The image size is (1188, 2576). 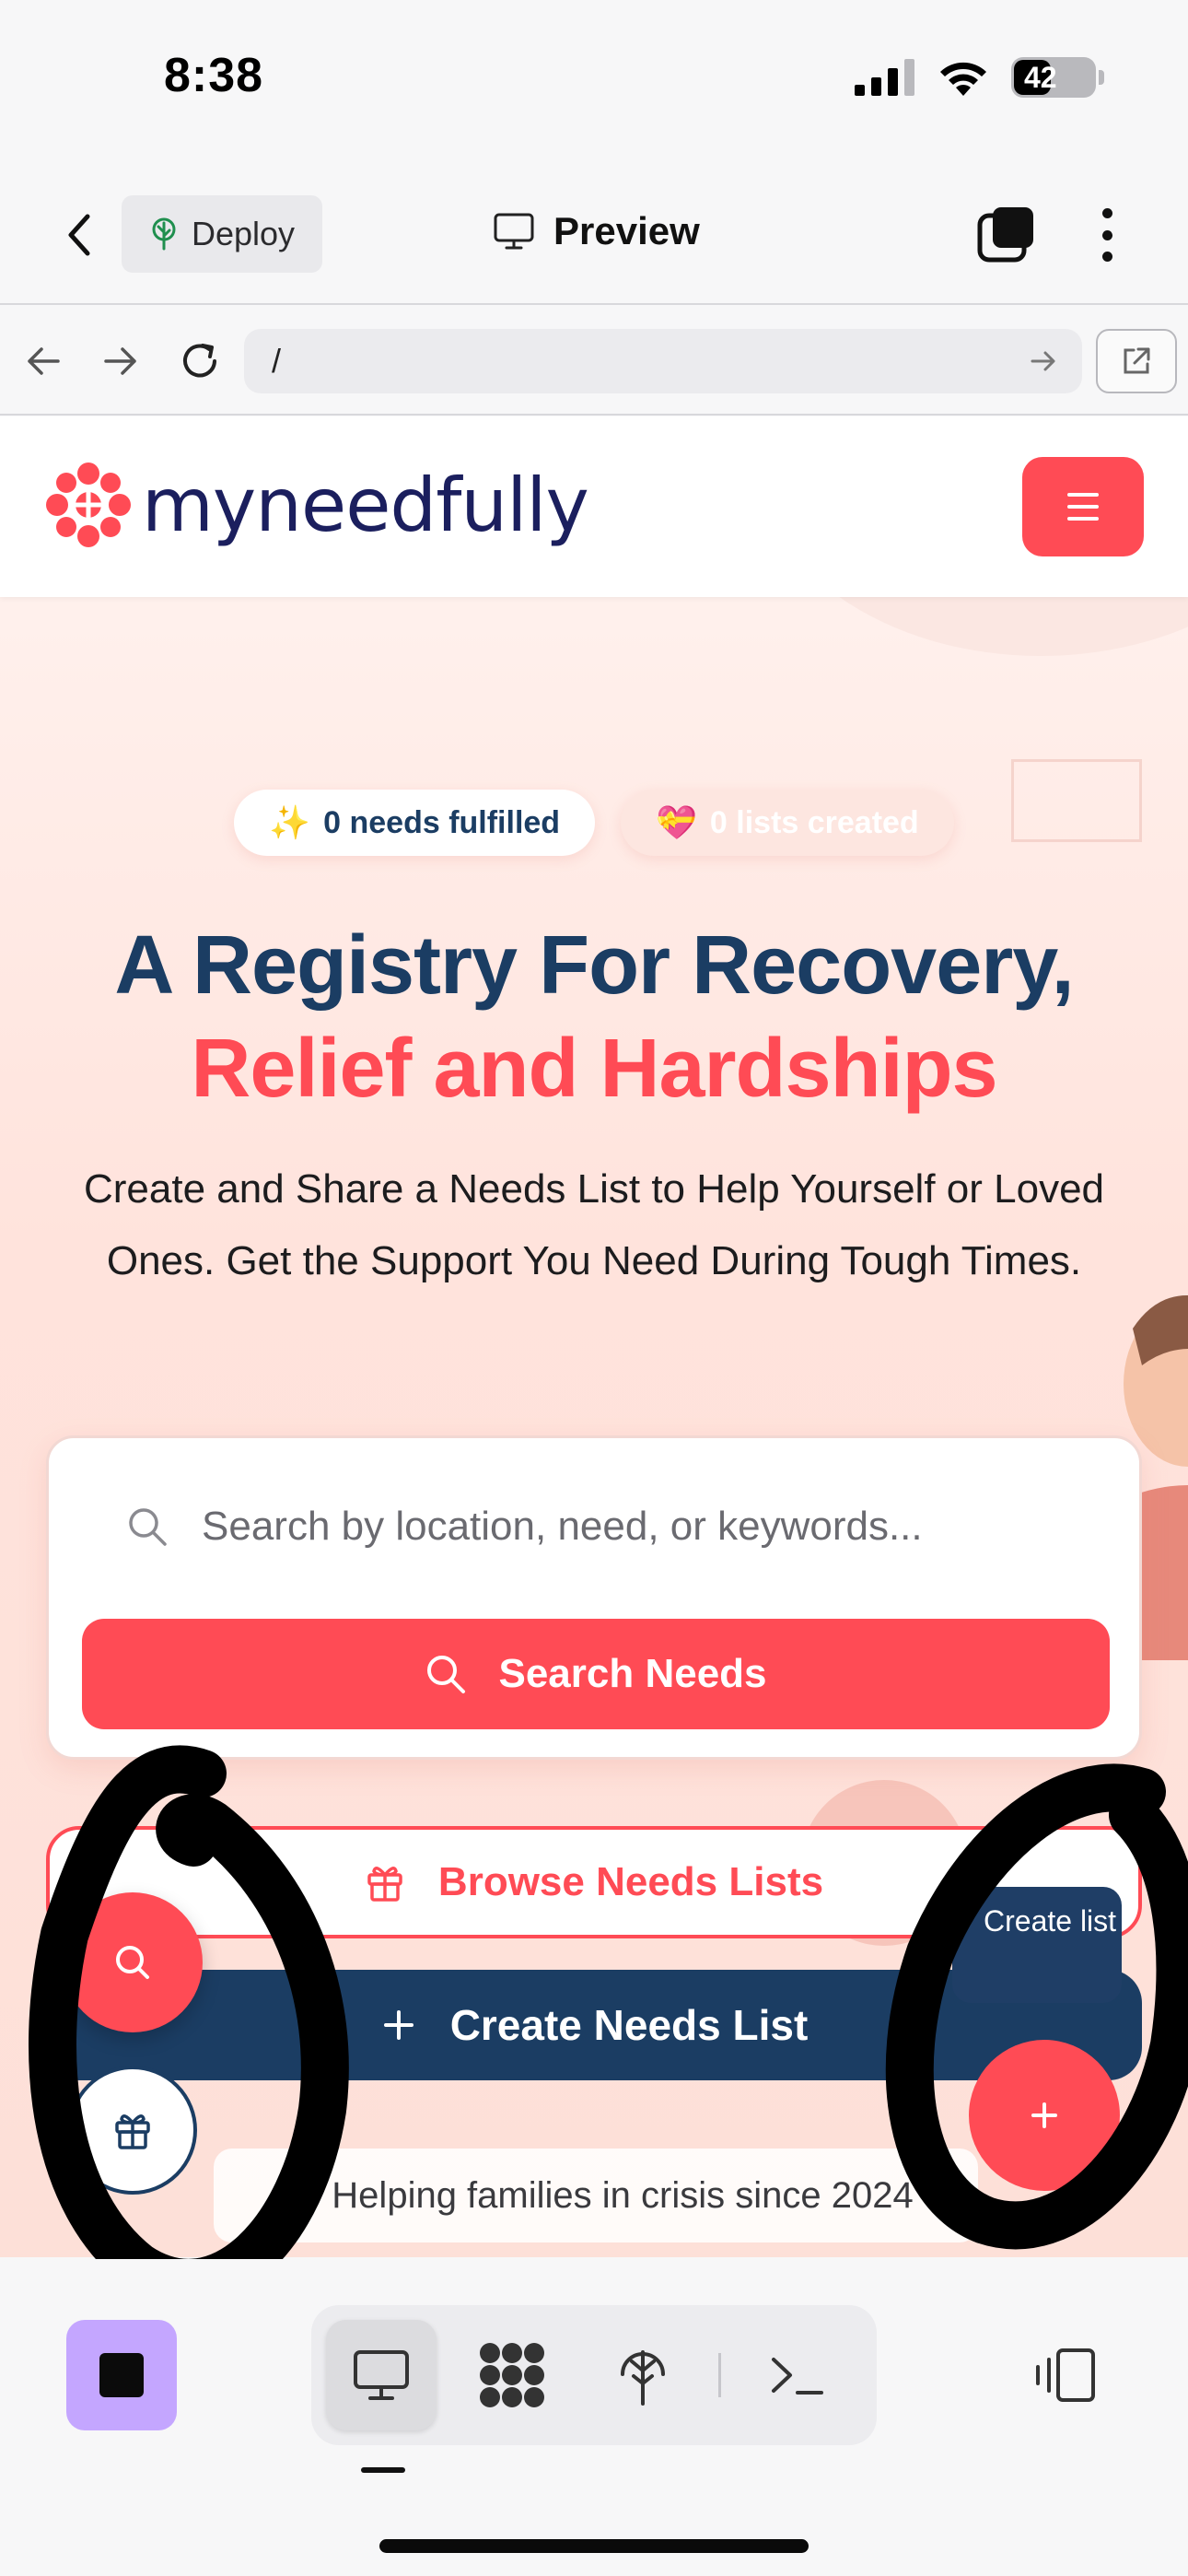 I want to click on arrow-right-icon, so click(x=120, y=361).